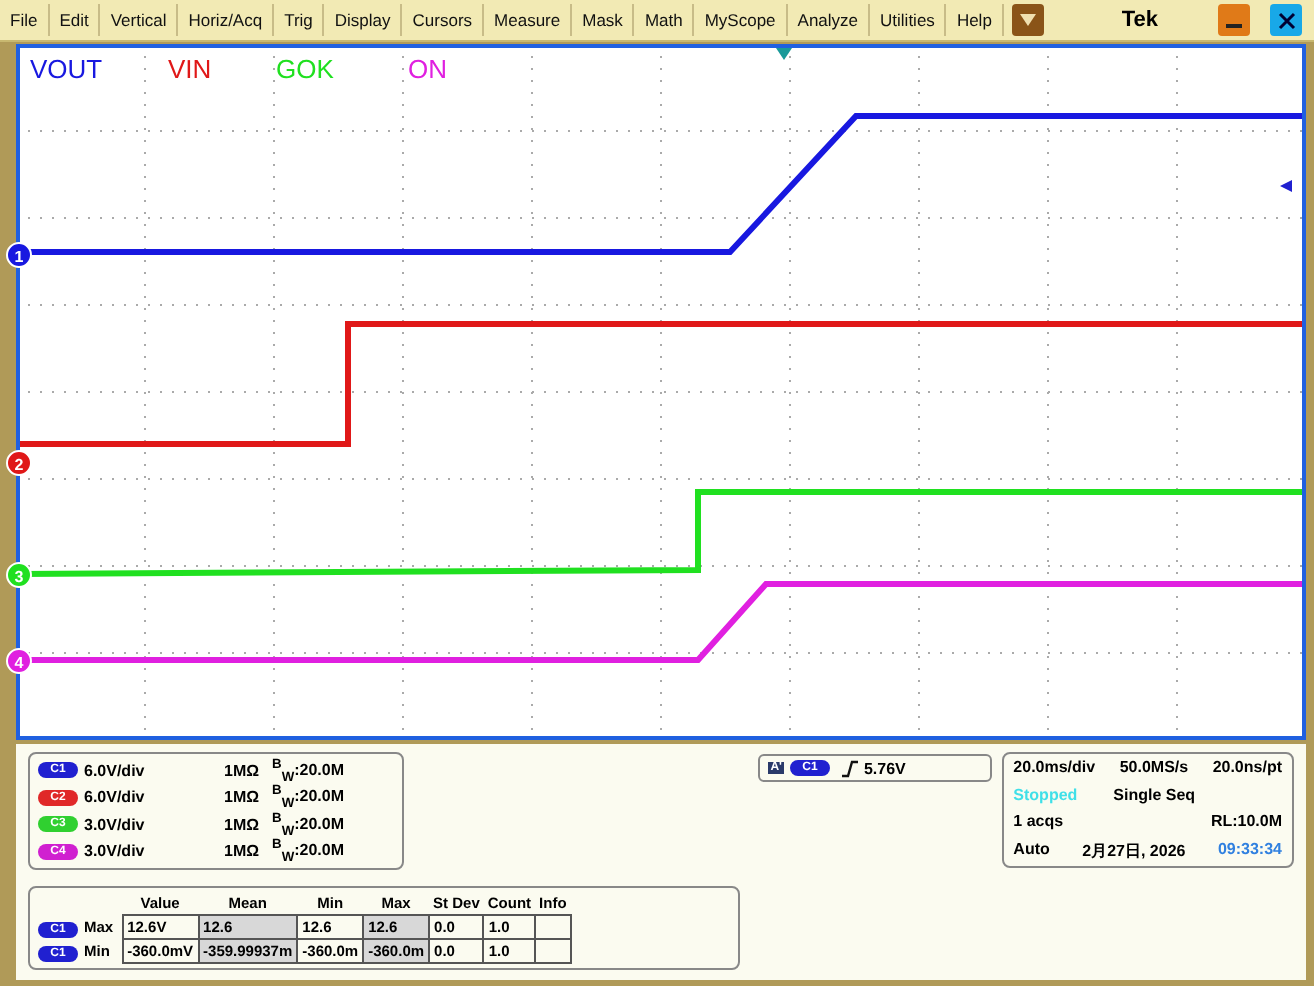 This screenshot has height=986, width=1314. What do you see at coordinates (1134, 850) in the screenshot?
I see `date: 2月27日, 2026` at bounding box center [1134, 850].